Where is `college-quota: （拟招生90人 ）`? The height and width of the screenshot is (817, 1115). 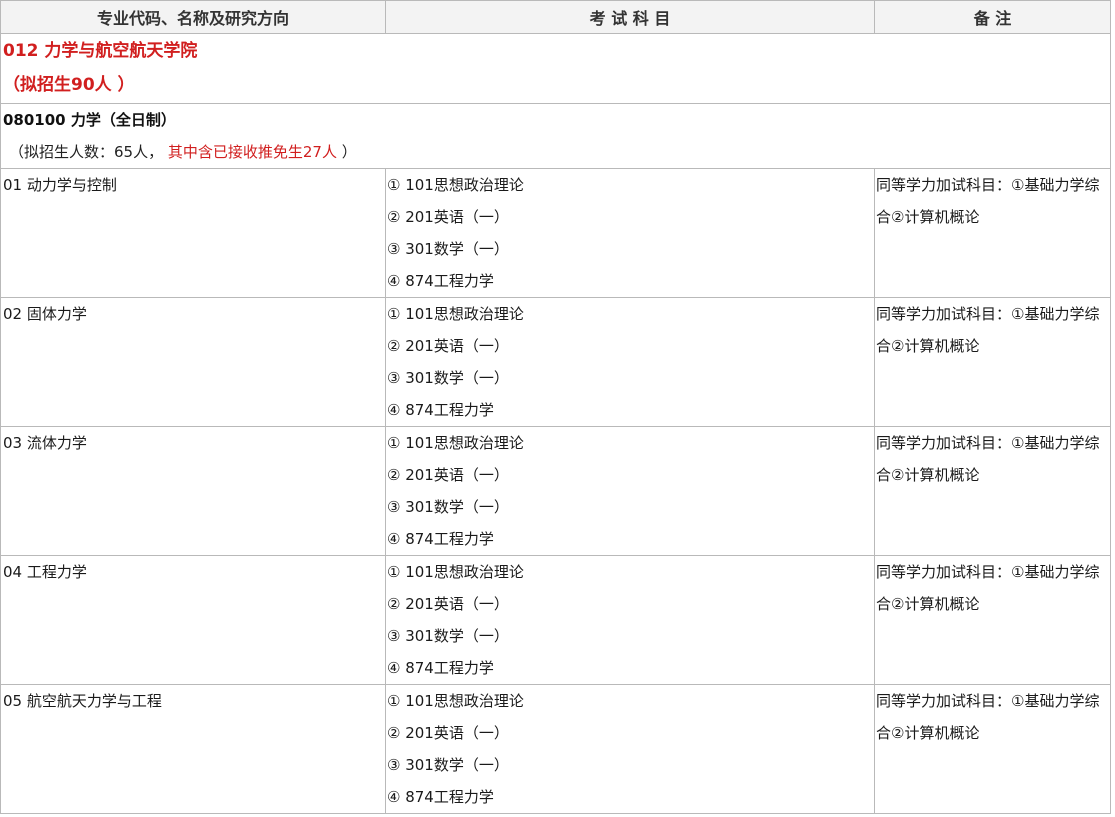
college-quota: （拟招生90人 ） is located at coordinates (69, 85).